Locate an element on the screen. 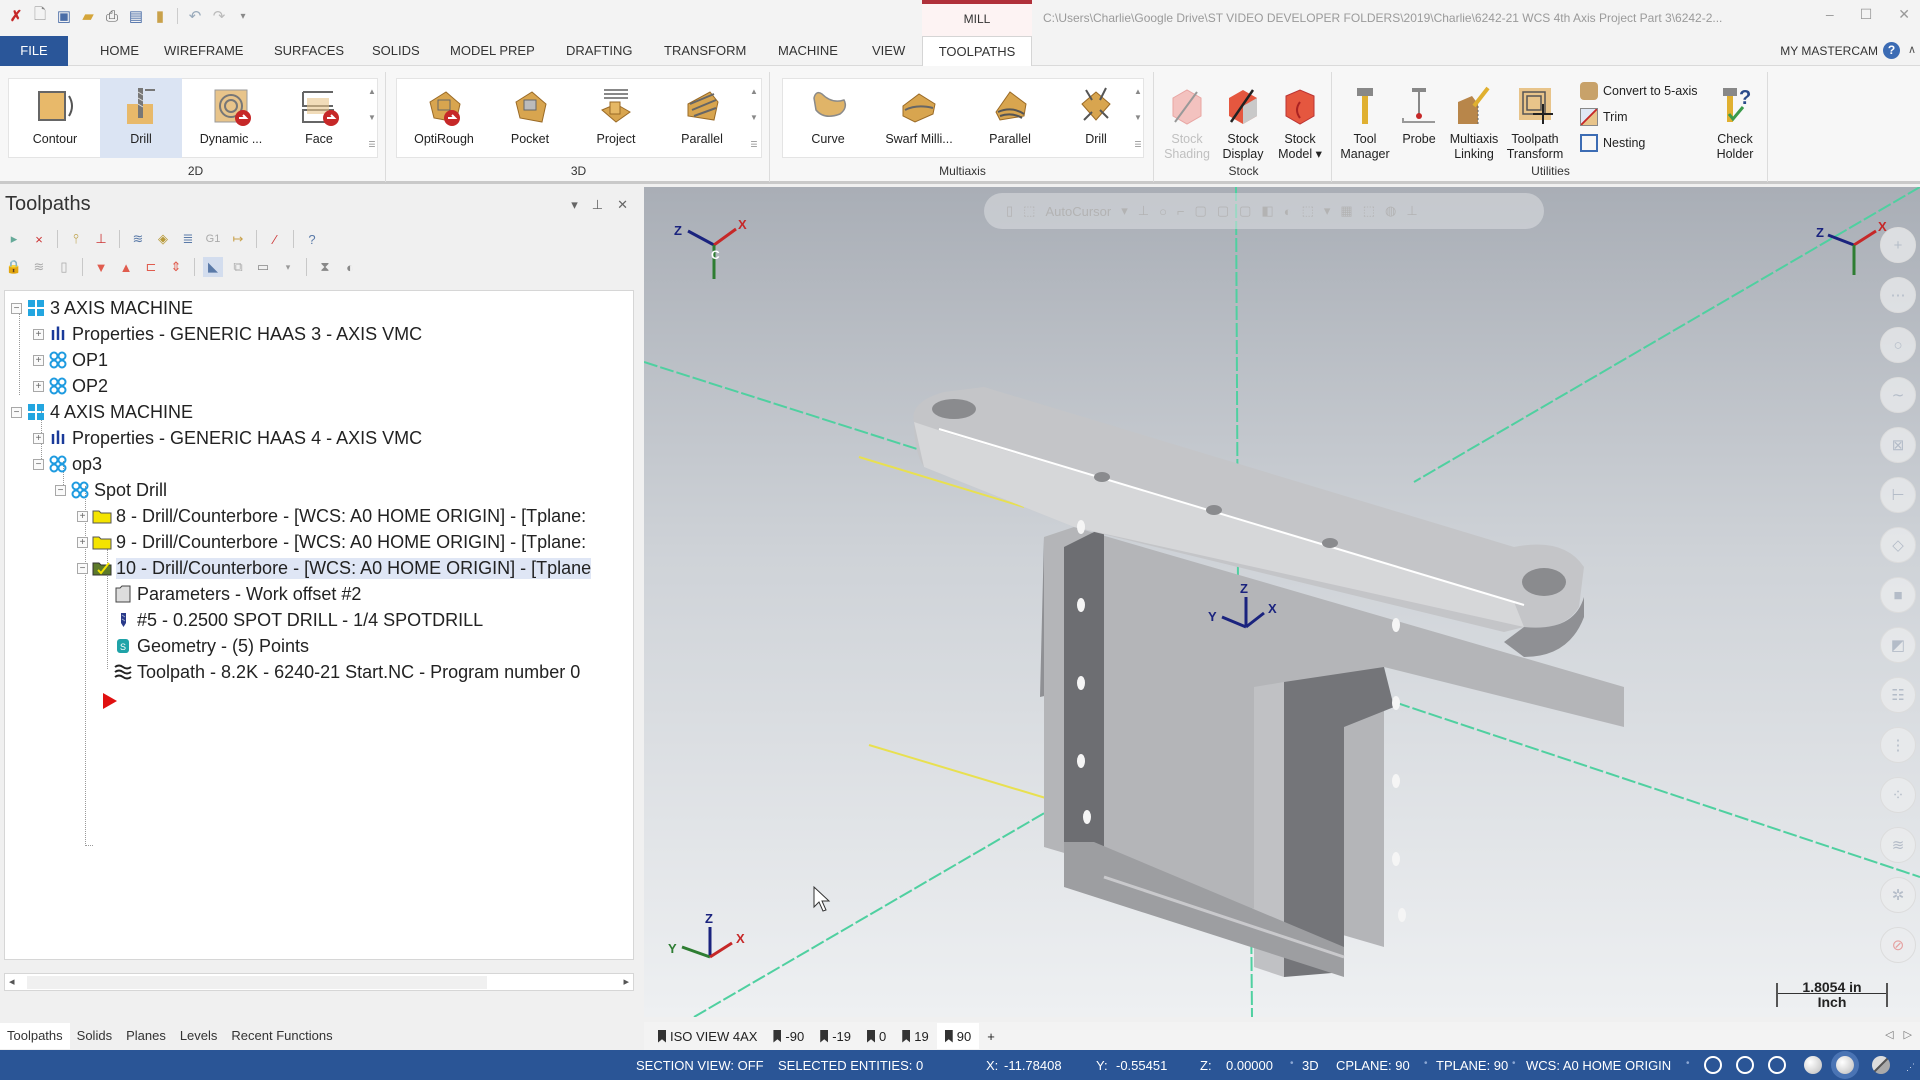  tab-transform: TRANSFORM is located at coordinates (705, 51).